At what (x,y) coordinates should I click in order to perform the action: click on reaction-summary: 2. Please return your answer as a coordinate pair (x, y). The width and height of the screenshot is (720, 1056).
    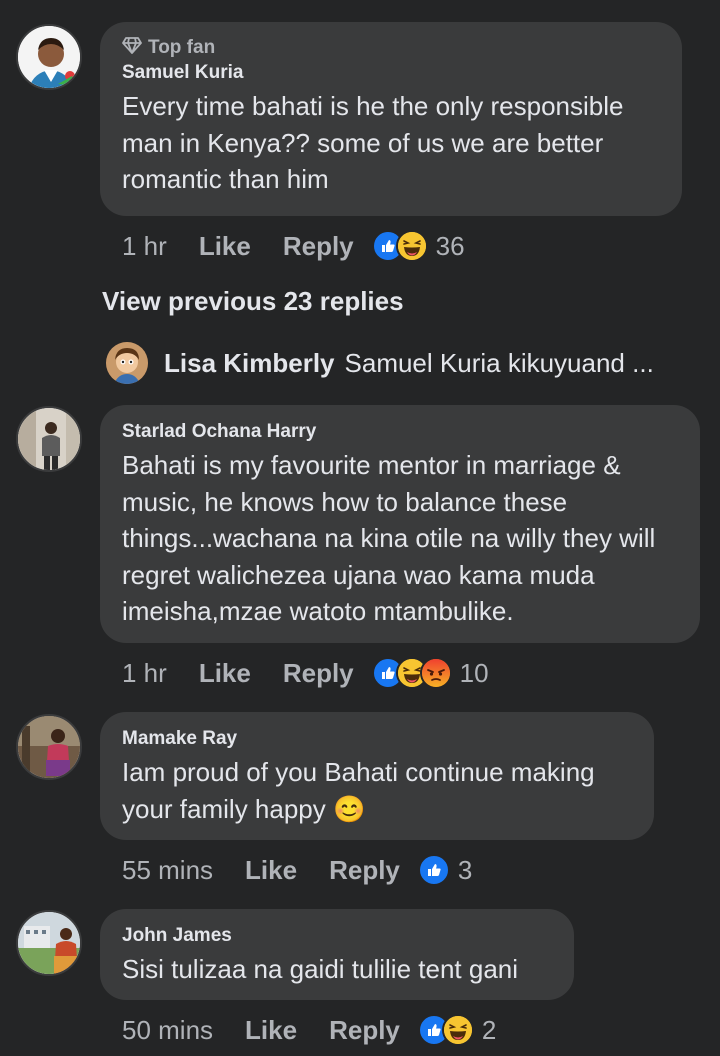
    Looking at the image, I should click on (457, 1030).